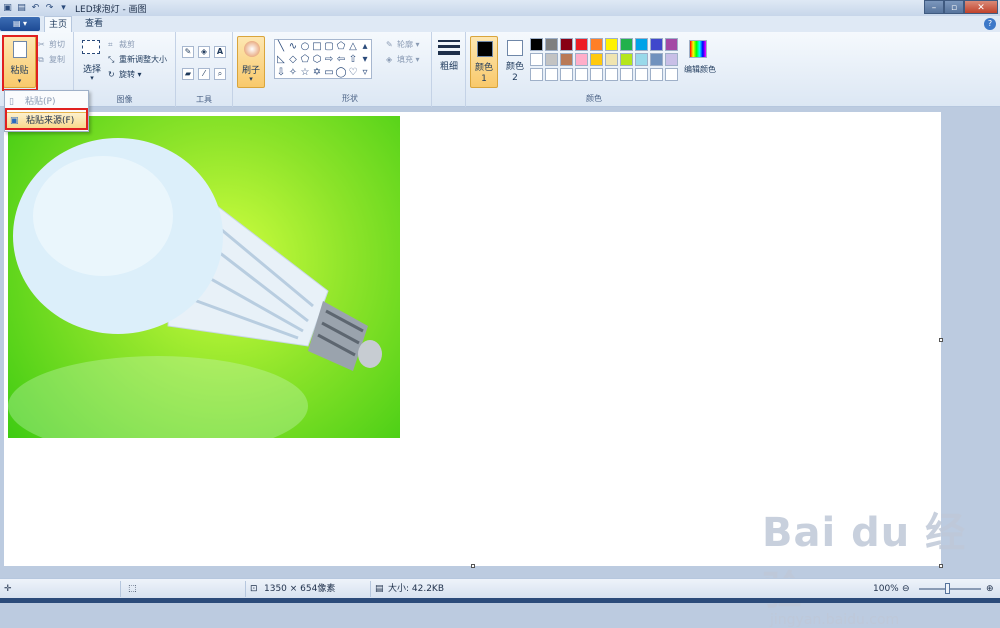  I want to click on curve-shape-icon: ∿, so click(293, 46).